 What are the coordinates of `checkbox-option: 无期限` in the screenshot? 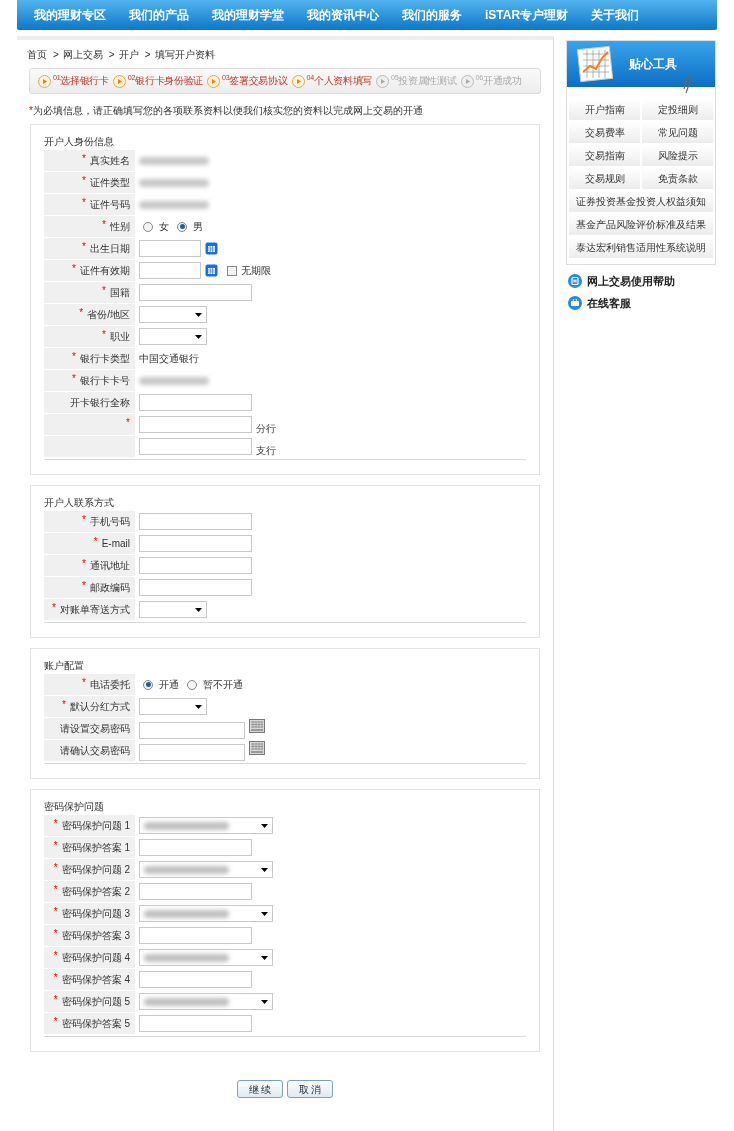 It's located at (249, 270).